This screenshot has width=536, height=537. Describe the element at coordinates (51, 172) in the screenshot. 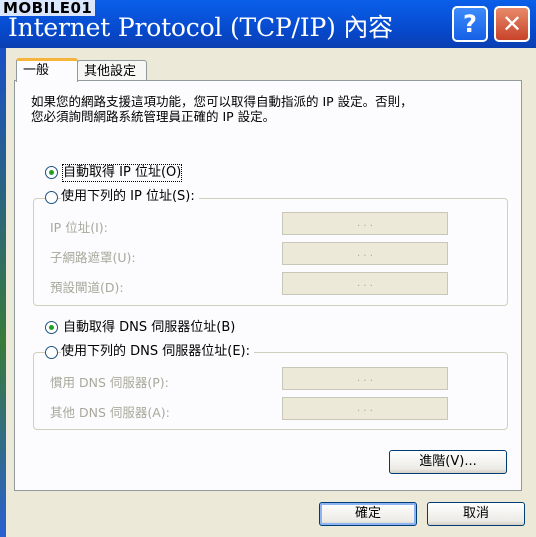

I see `auto-ip-radio` at that location.